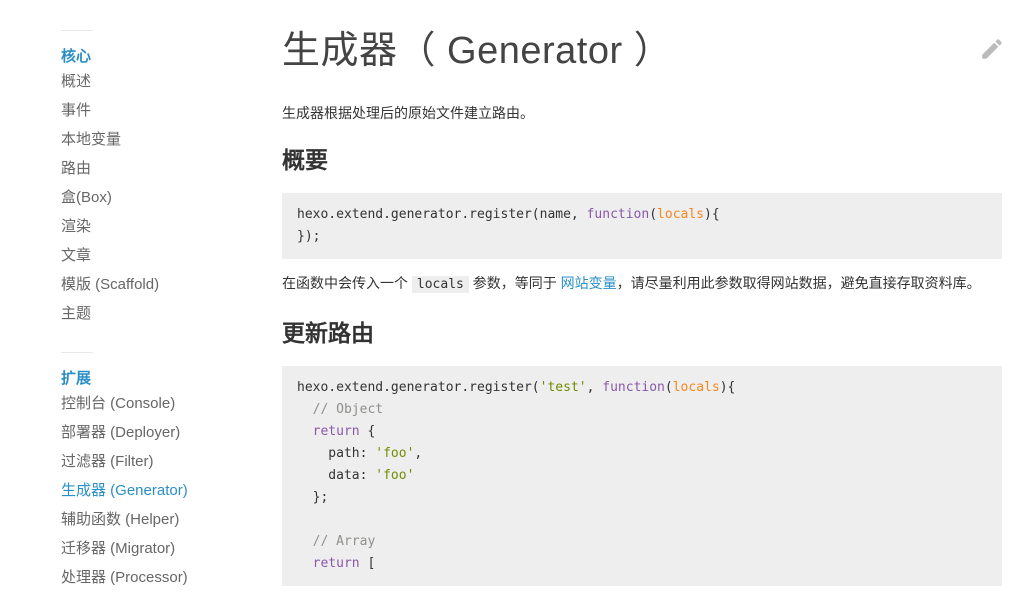  What do you see at coordinates (161, 490) in the screenshot?
I see `sidebar-item-generator: 生成器 (Generator)` at bounding box center [161, 490].